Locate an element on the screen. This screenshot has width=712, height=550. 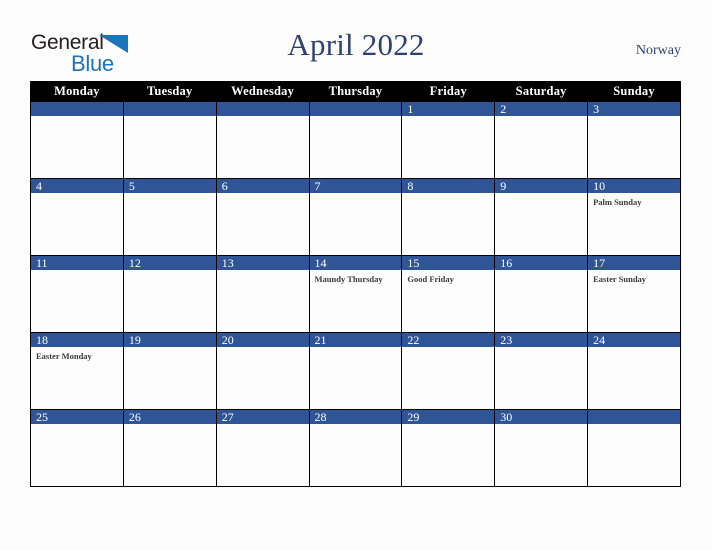
day-events: Easter Sunday is located at coordinates (634, 277).